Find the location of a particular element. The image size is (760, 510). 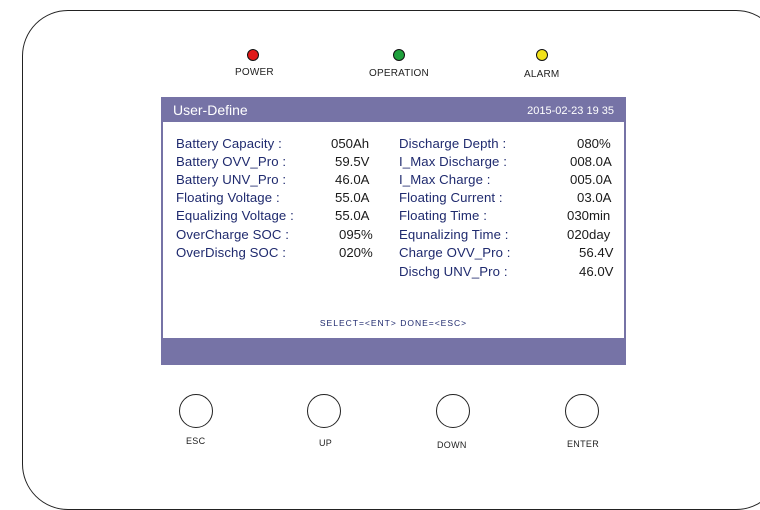

param-value: 46.0V is located at coordinates (596, 271).